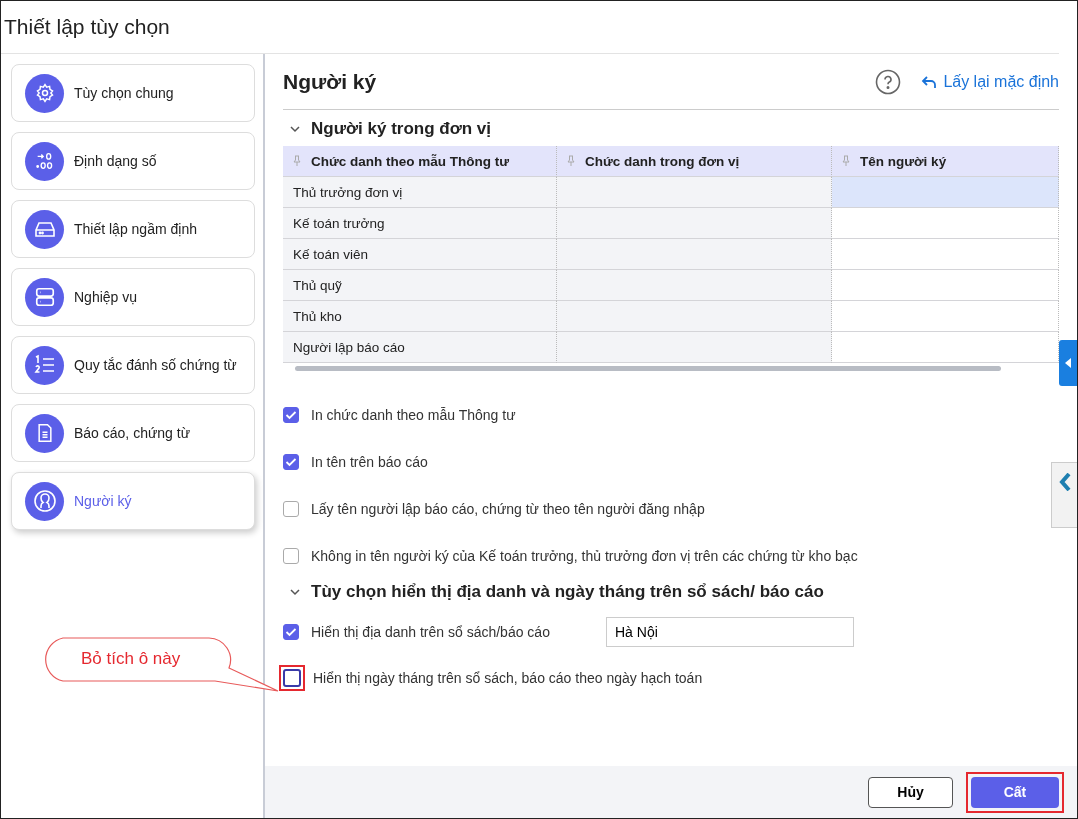 This screenshot has width=1078, height=819. Describe the element at coordinates (131, 659) in the screenshot. I see `callout-text: Bỏ tích ô này` at that location.